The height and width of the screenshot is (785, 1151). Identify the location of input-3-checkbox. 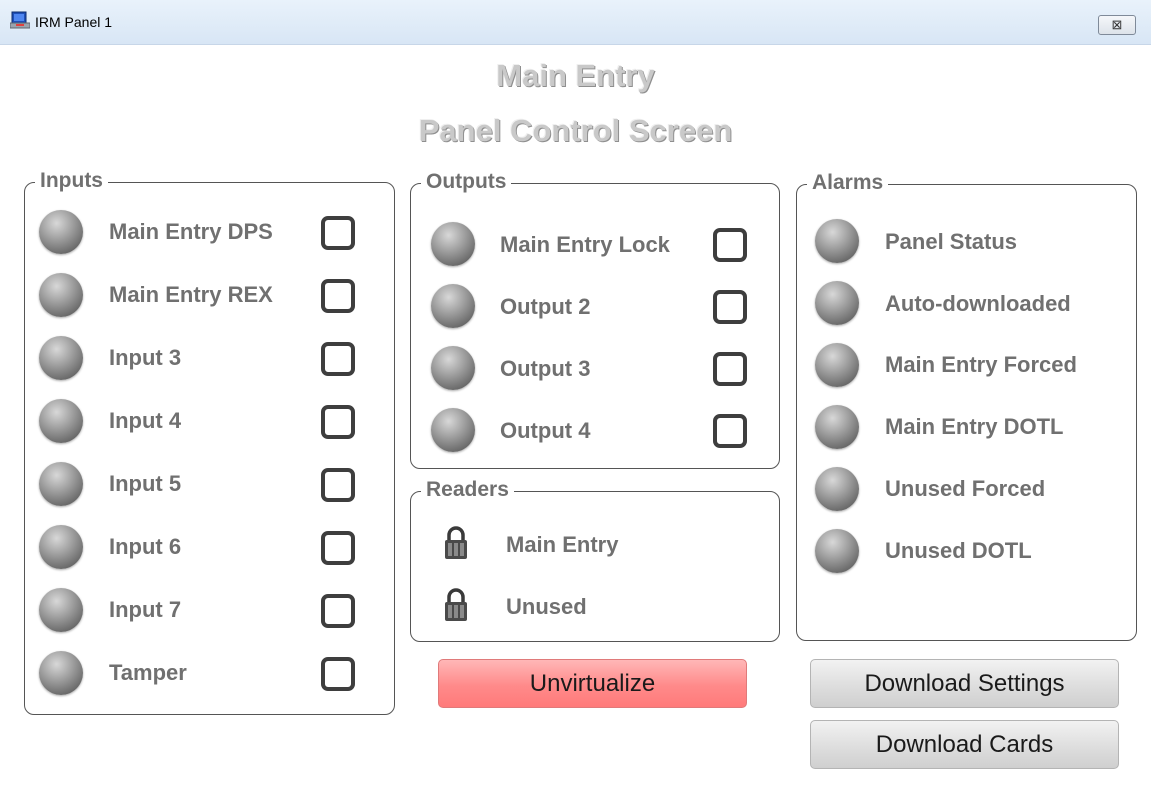
(338, 359).